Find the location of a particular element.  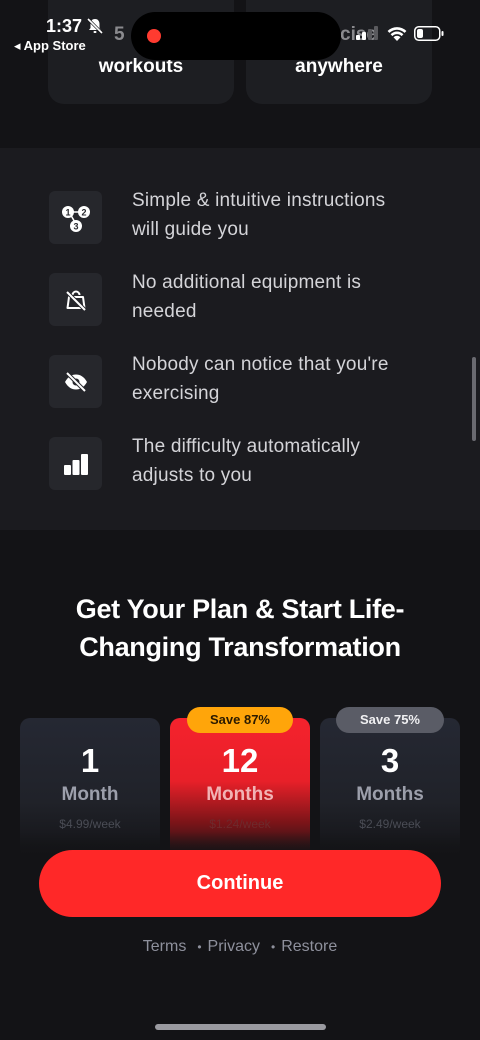

wifi-icon is located at coordinates (397, 34).